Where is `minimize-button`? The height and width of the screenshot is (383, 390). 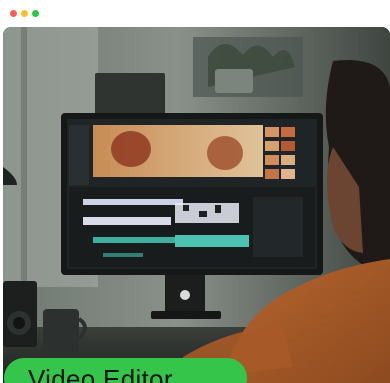
minimize-button is located at coordinates (24, 13).